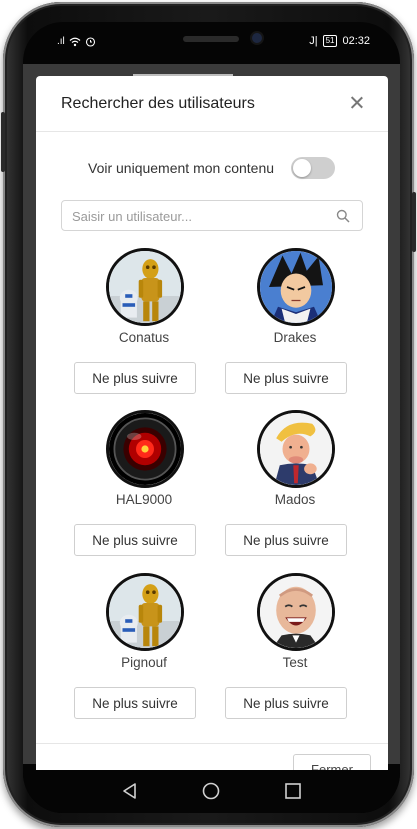 This screenshot has width=417, height=829. Describe the element at coordinates (181, 168) in the screenshot. I see `toggle-label: Voir uniquement mon contenu` at that location.